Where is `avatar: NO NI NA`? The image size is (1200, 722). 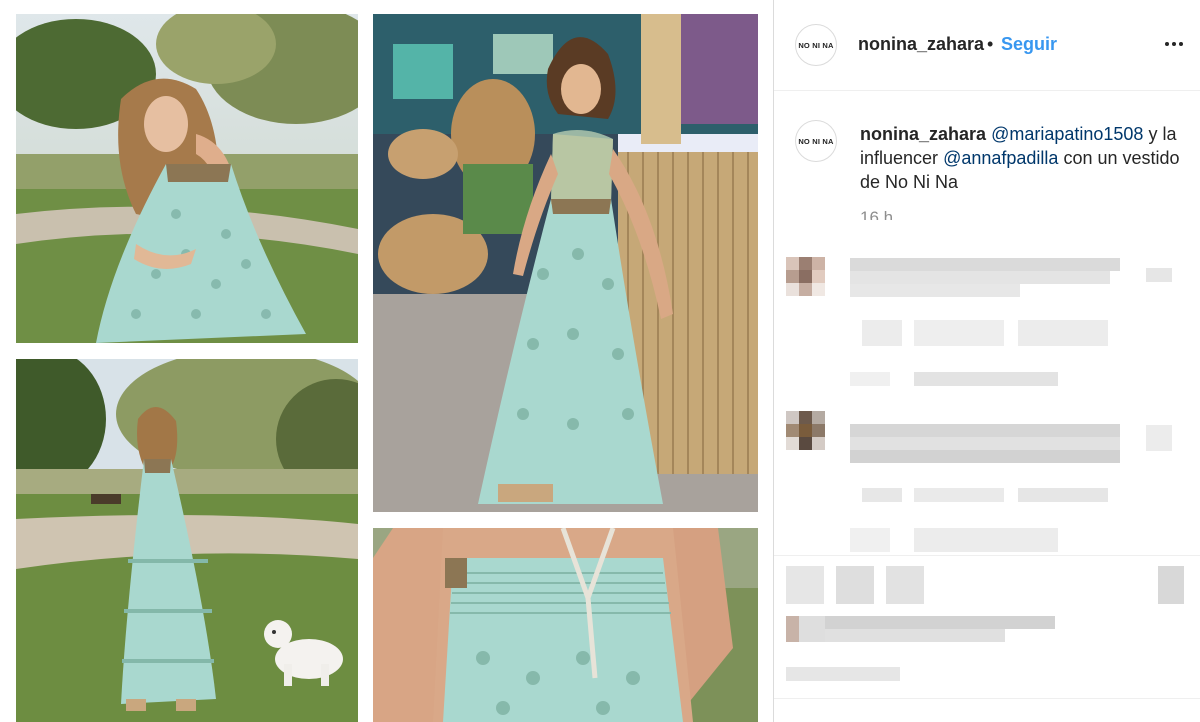
avatar: NO NI NA is located at coordinates (816, 45).